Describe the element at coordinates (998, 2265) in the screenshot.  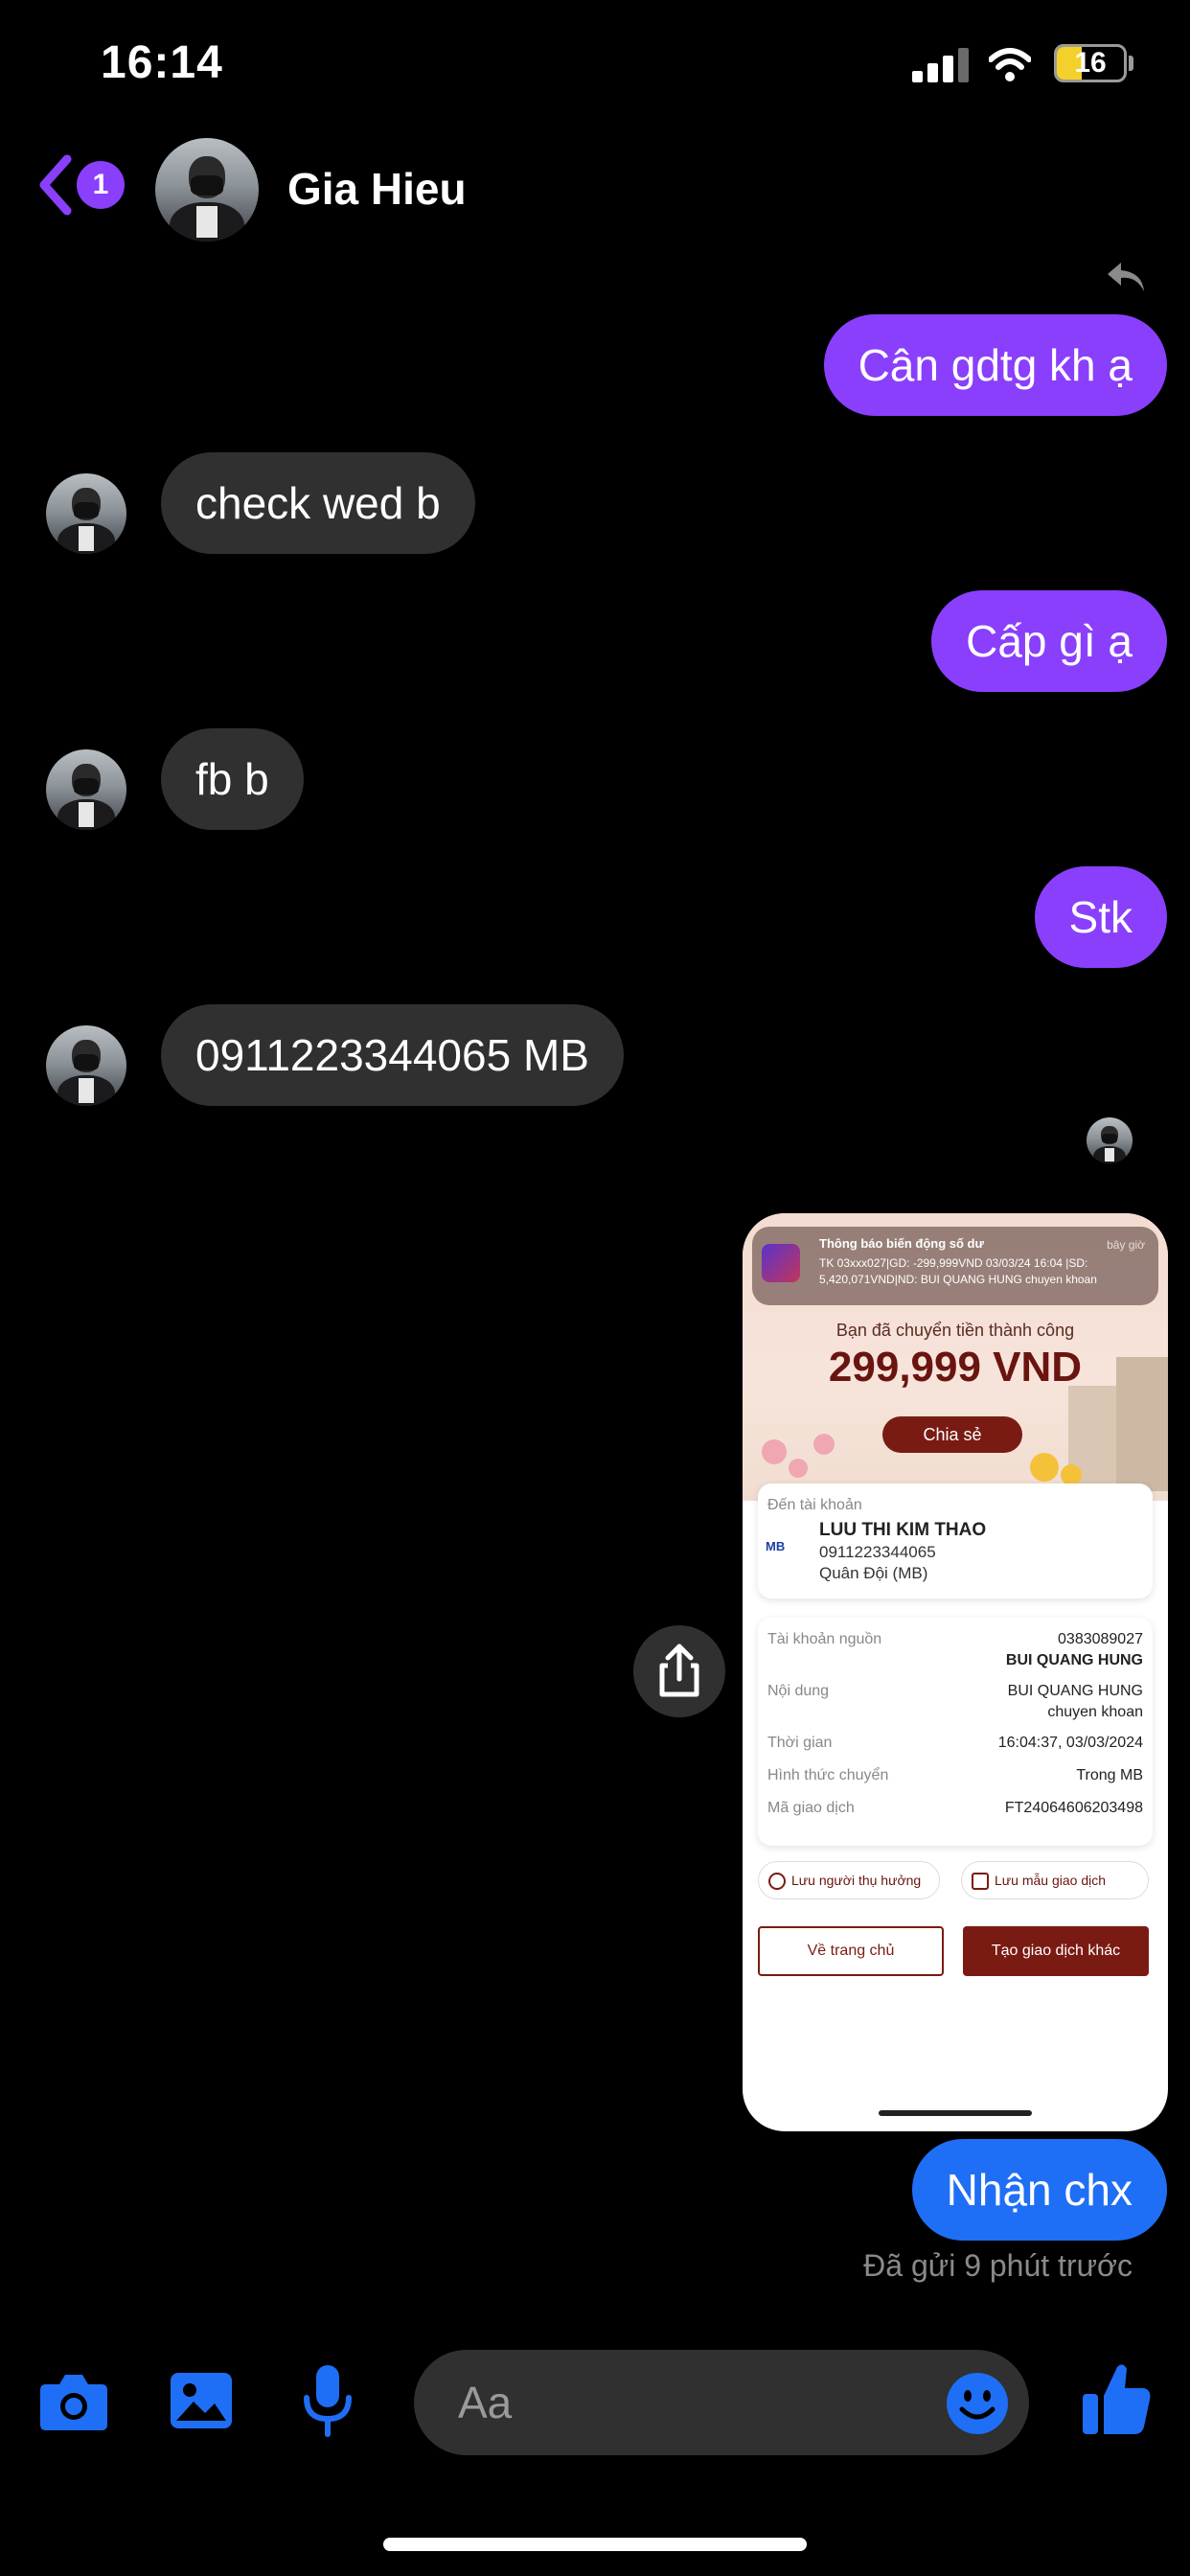
I see `sent-status: Đã gửi 9 phút trước` at that location.